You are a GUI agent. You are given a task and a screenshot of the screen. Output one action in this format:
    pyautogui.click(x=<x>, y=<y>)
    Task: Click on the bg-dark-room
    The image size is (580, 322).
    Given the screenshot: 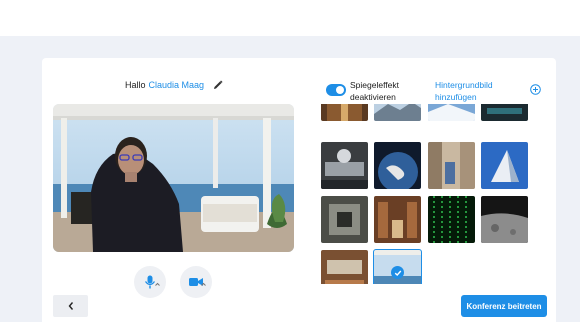 What is the action you would take?
    pyautogui.click(x=504, y=112)
    